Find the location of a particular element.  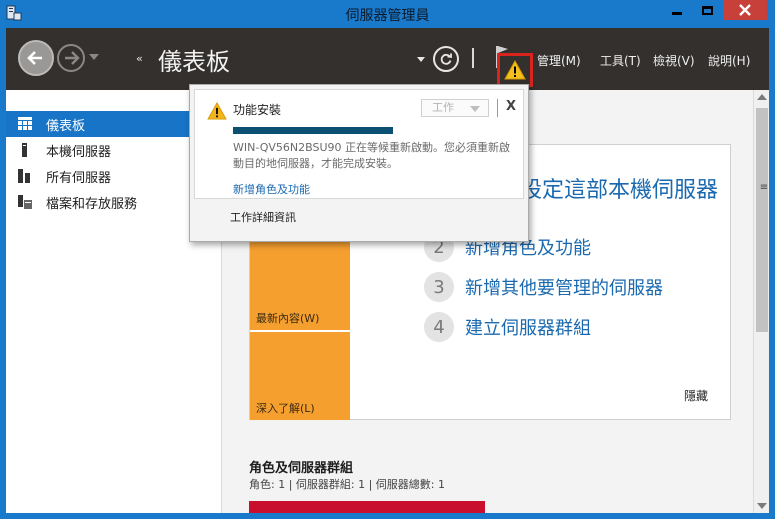

notification-title: 功能安裝 is located at coordinates (257, 110).